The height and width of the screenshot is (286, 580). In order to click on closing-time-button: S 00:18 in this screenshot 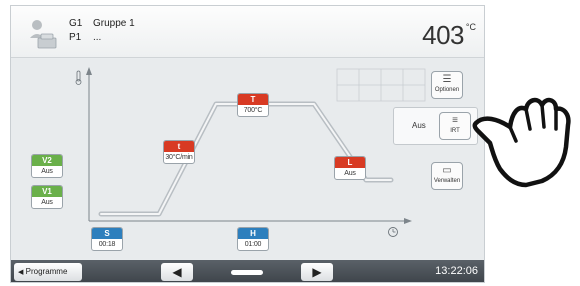, I will do `click(107, 239)`.